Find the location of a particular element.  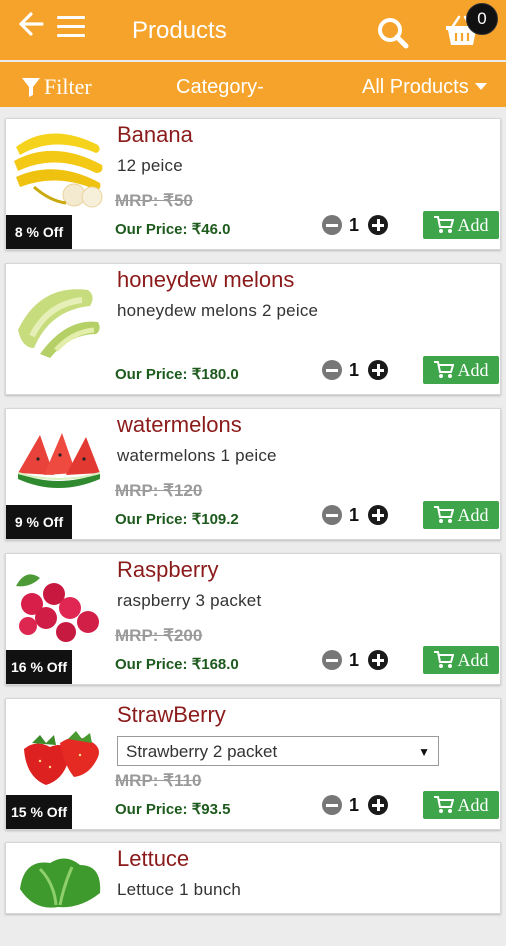

variant-selected-value: Strawberry 2 packet is located at coordinates (202, 751).